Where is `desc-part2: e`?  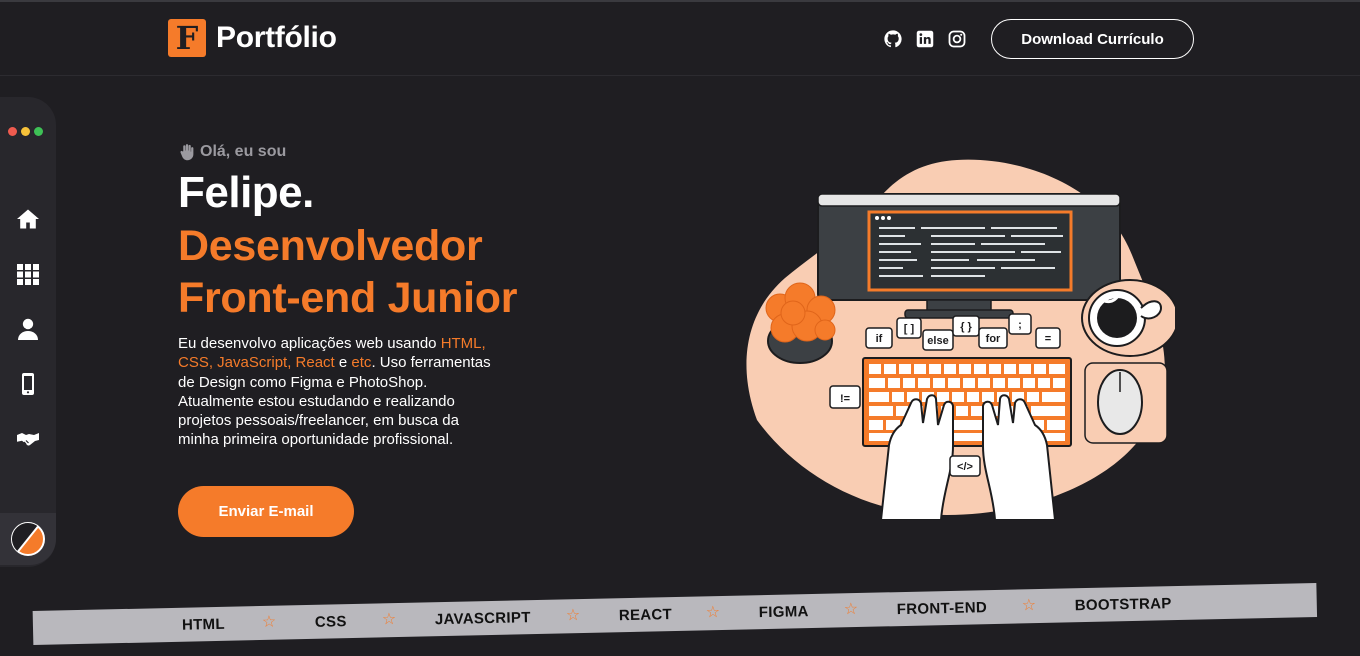 desc-part2: e is located at coordinates (343, 363).